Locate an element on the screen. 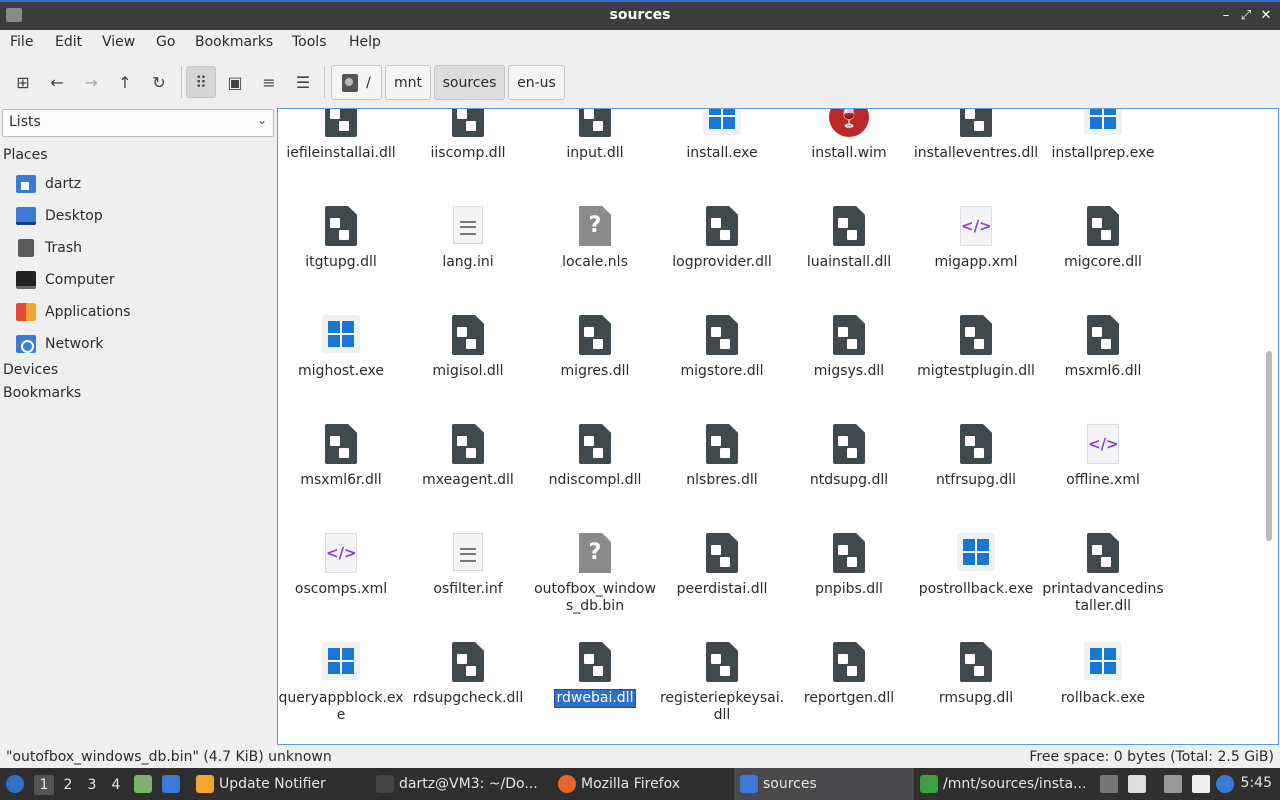  file-item: postrollback.exe is located at coordinates (976, 565).